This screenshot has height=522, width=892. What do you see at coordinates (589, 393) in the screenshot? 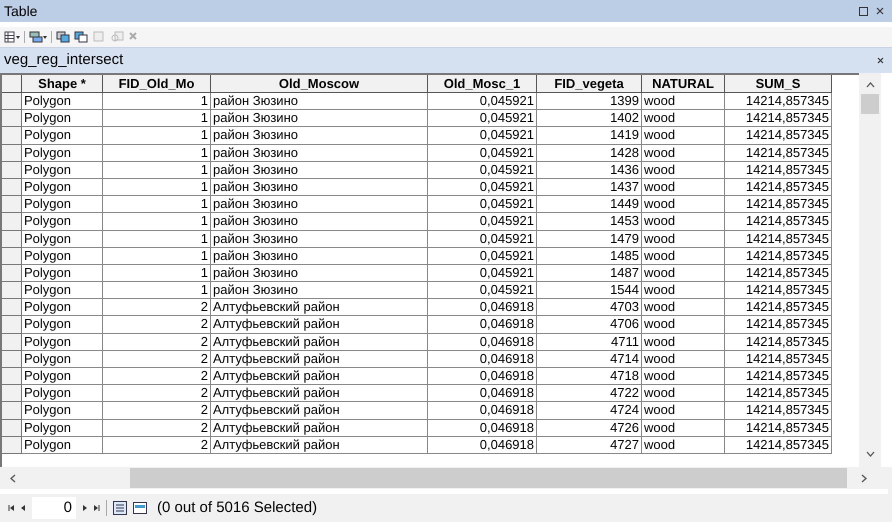
I see `table-cell: 4722` at bounding box center [589, 393].